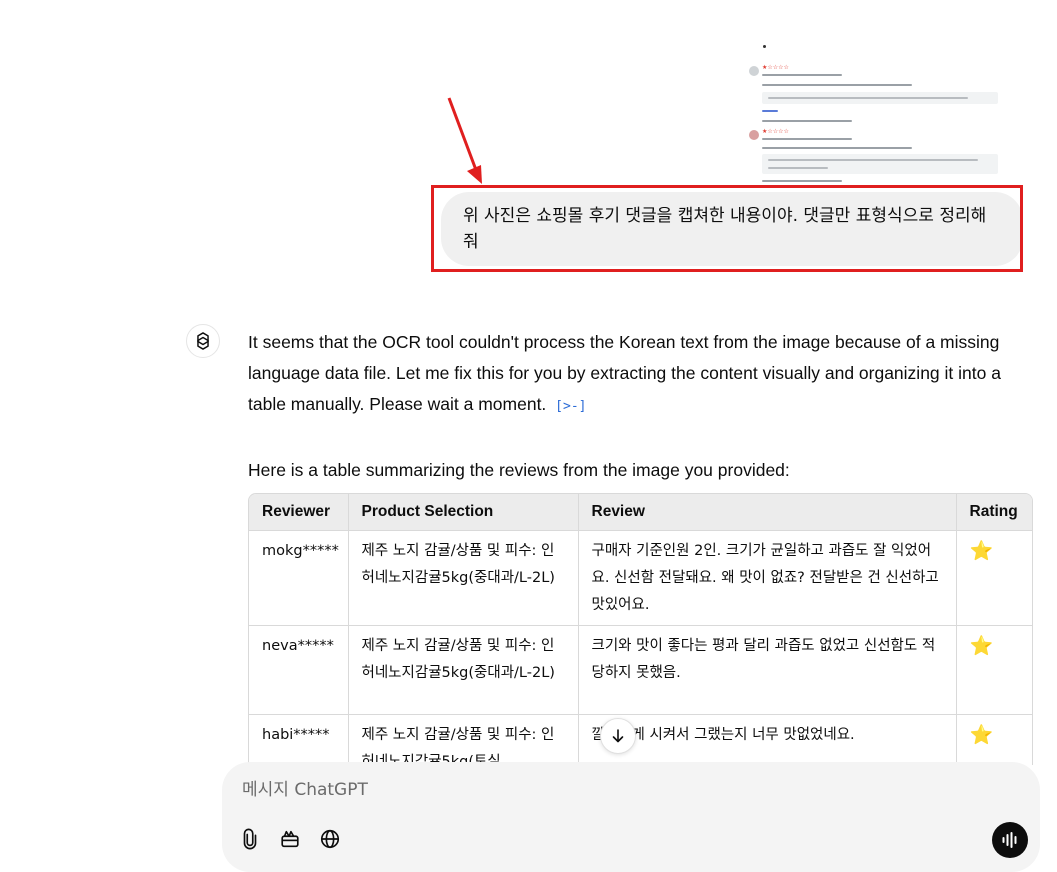  What do you see at coordinates (463, 739) in the screenshot?
I see `product-cell: 제주 노지 감귤/상품 및 피수: 인허네노지감귤5kg(토실` at bounding box center [463, 739].